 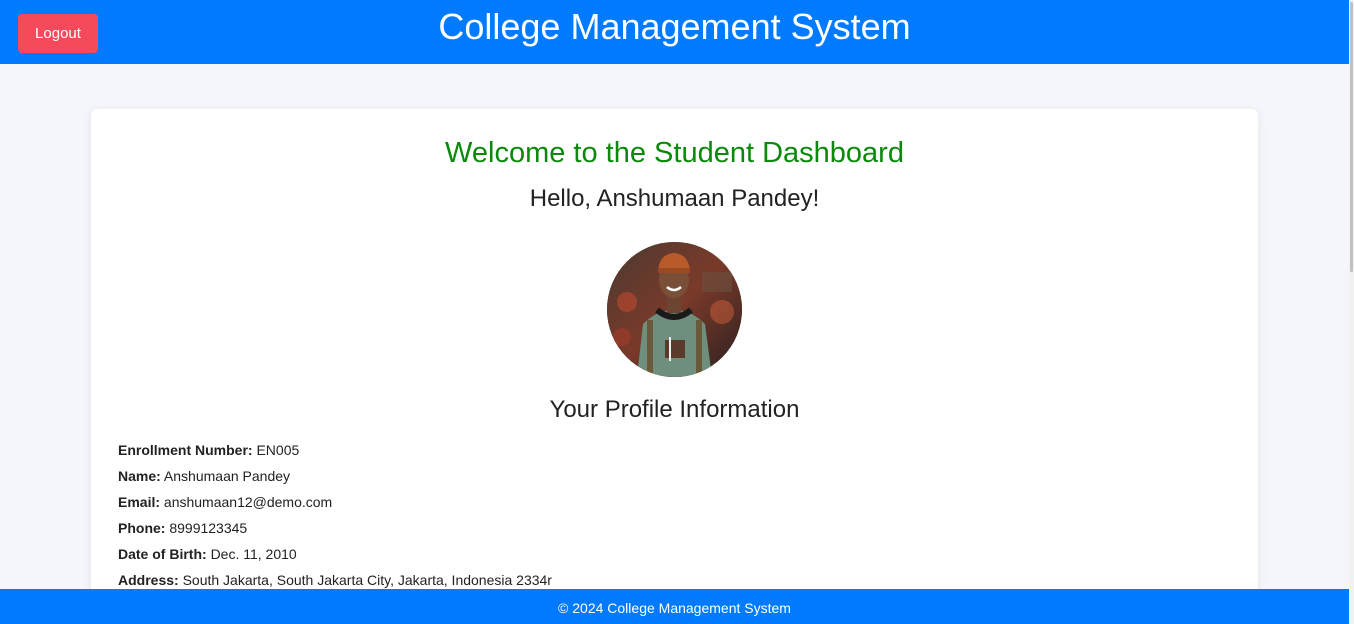 I want to click on profile-label: Name:, so click(x=139, y=476).